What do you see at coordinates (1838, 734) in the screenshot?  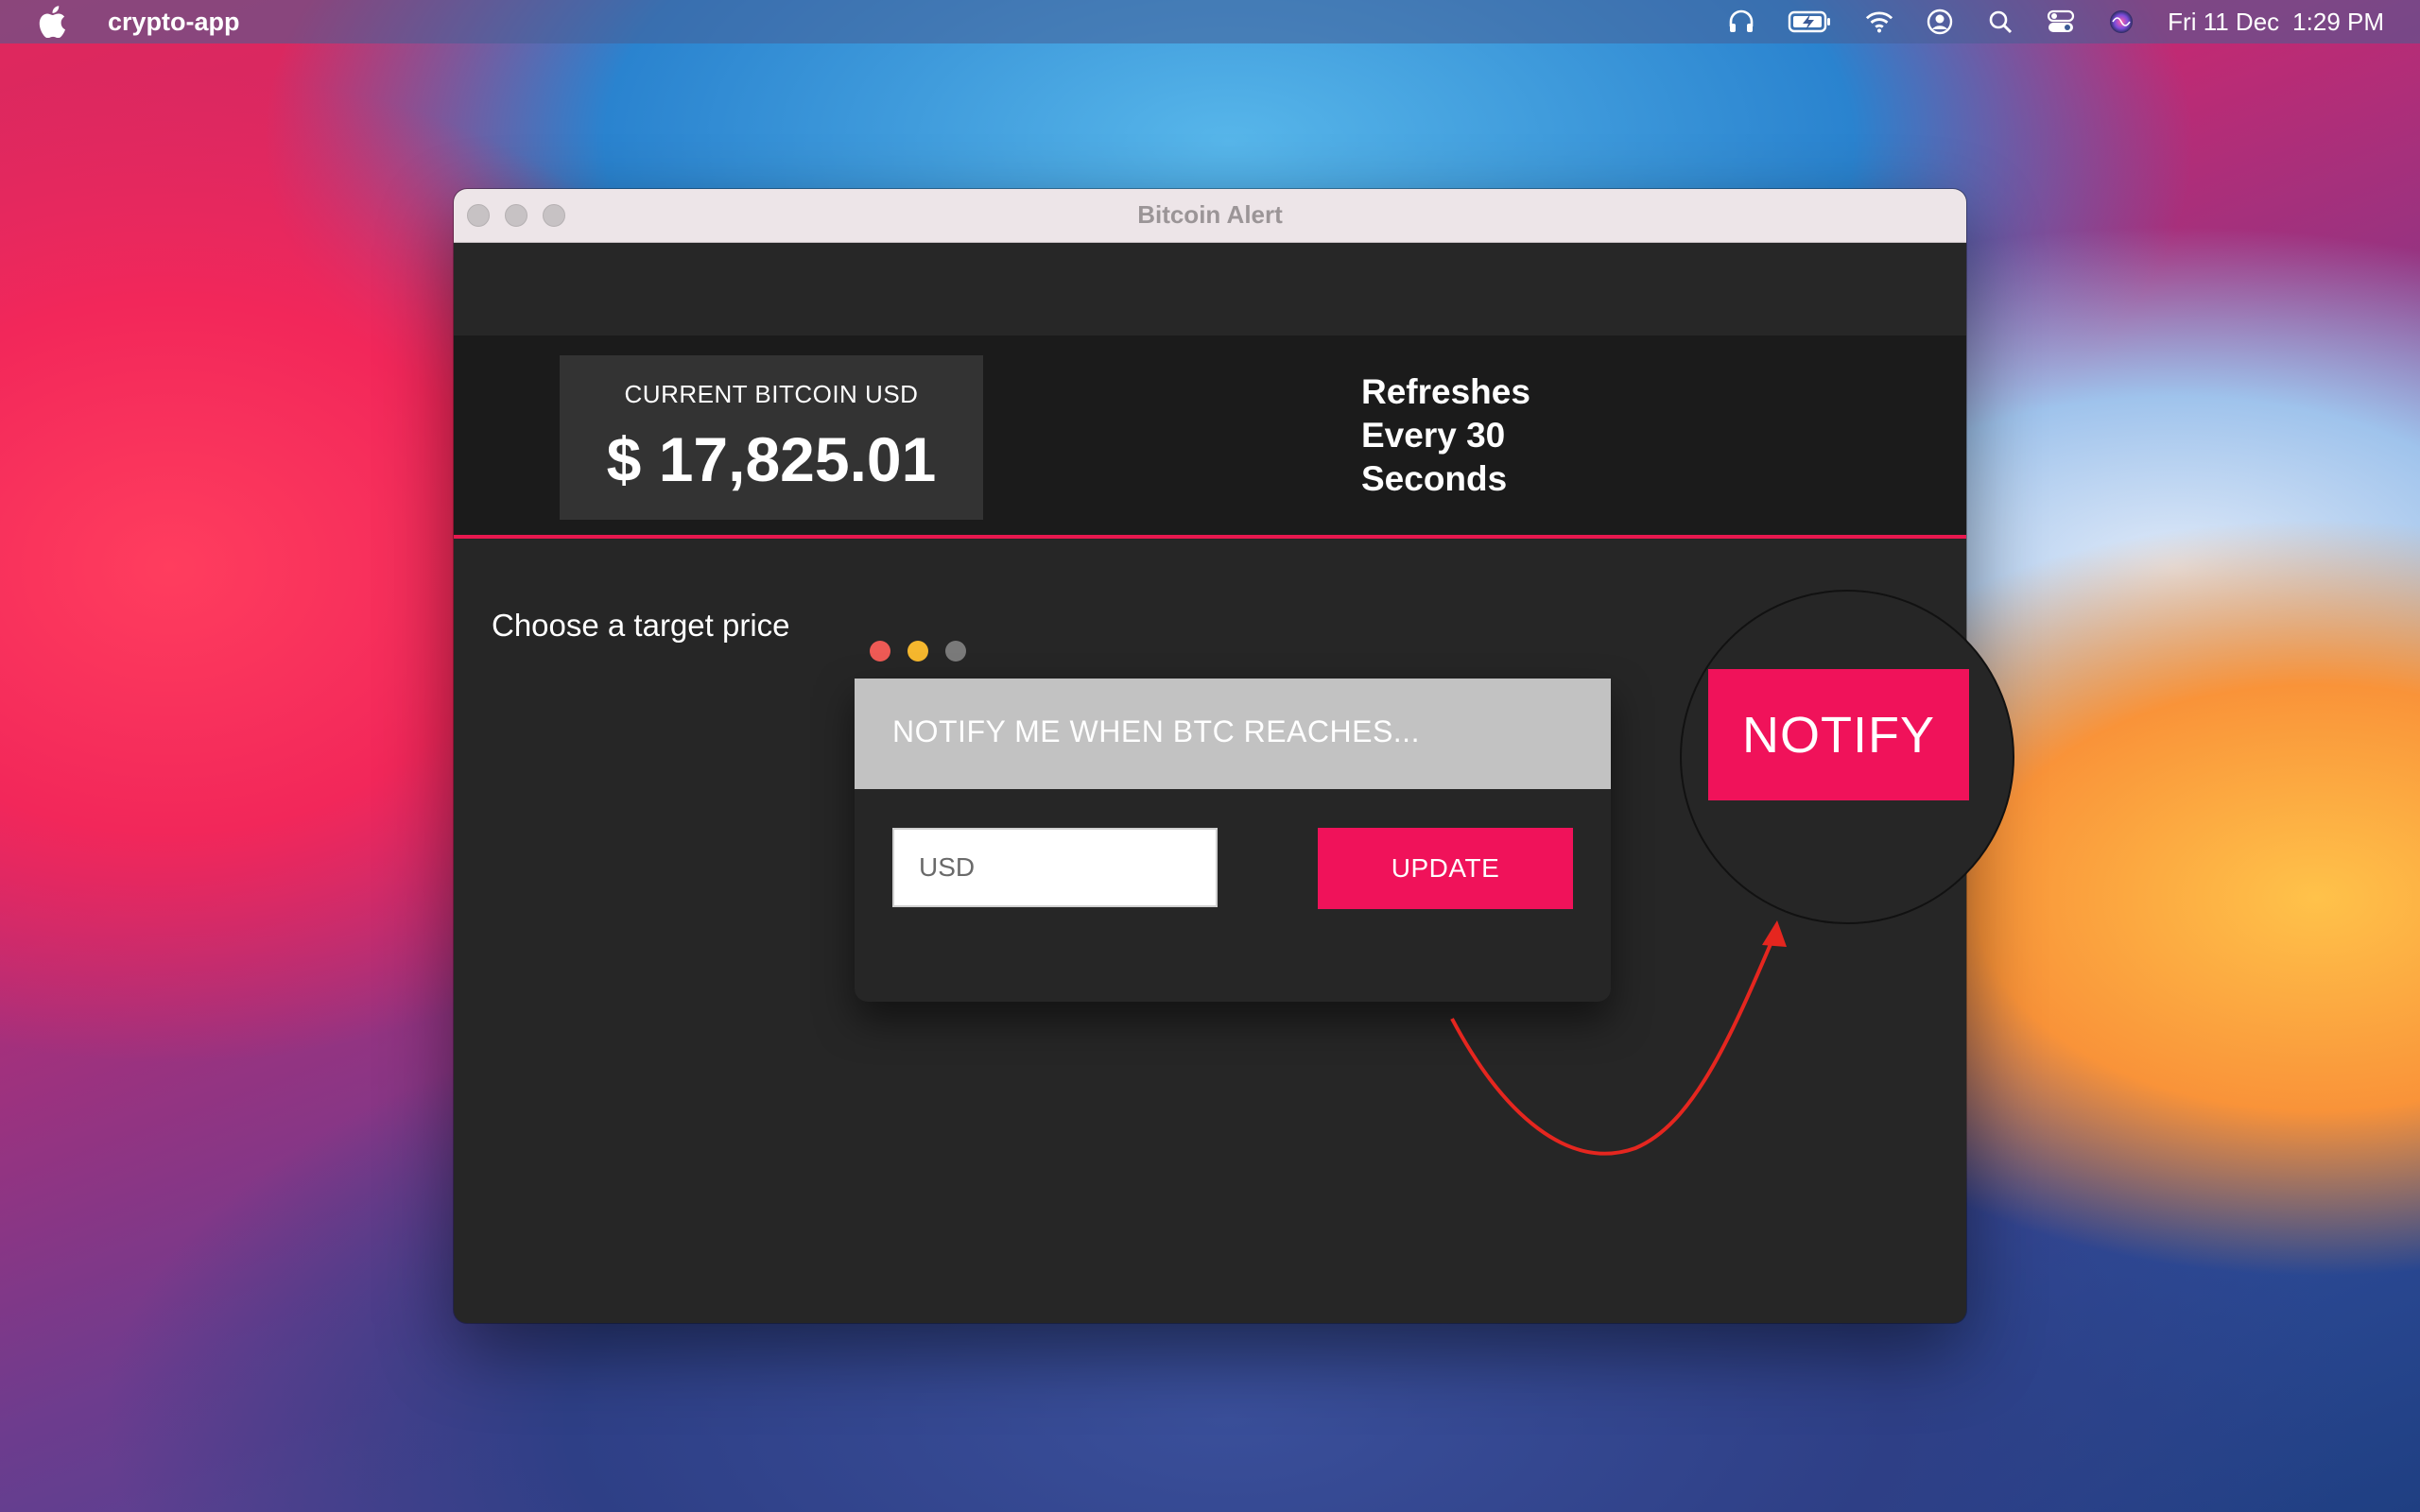 I see `notify-button: NOTIFY` at bounding box center [1838, 734].